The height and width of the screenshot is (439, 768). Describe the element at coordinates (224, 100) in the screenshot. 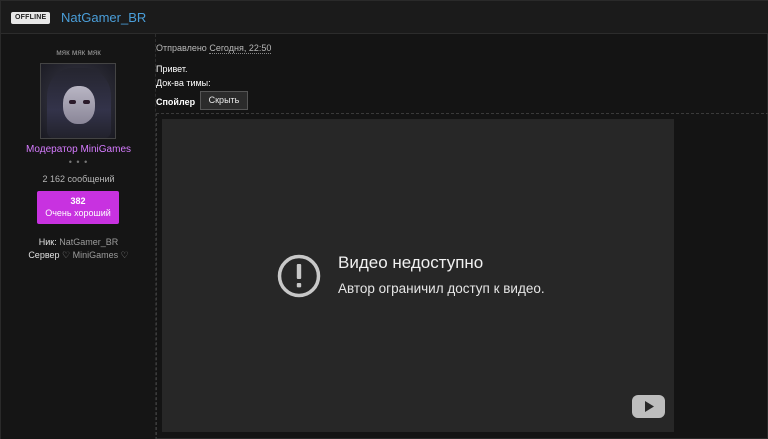

I see `spoiler-hide-button: Скрыть` at that location.